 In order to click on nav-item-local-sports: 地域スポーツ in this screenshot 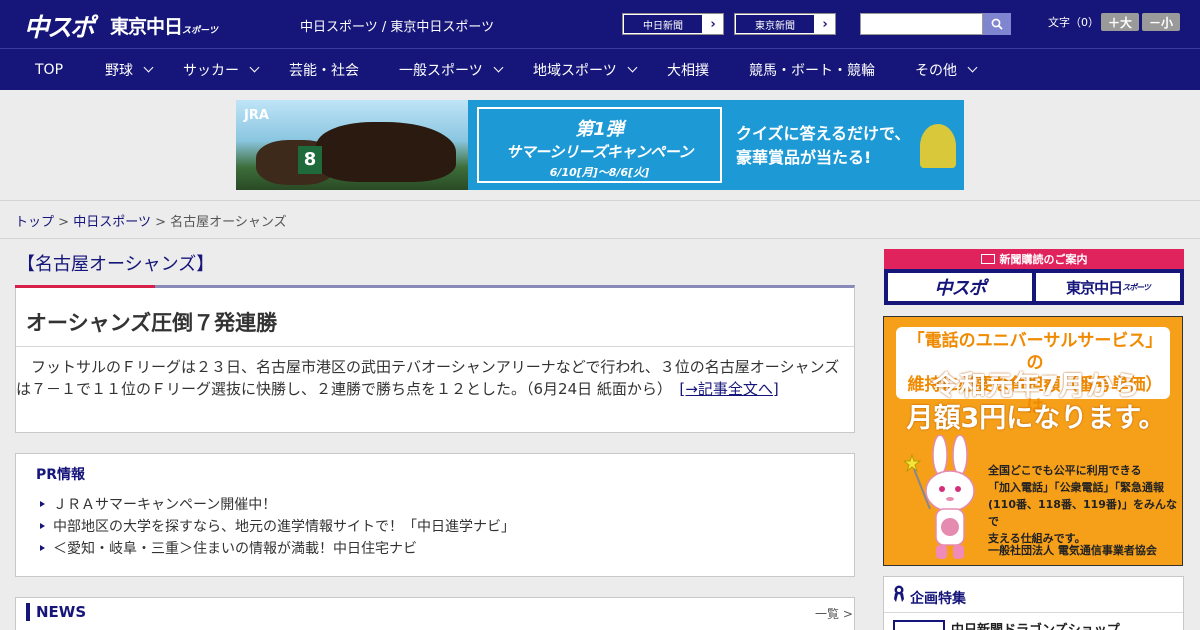, I will do `click(585, 69)`.